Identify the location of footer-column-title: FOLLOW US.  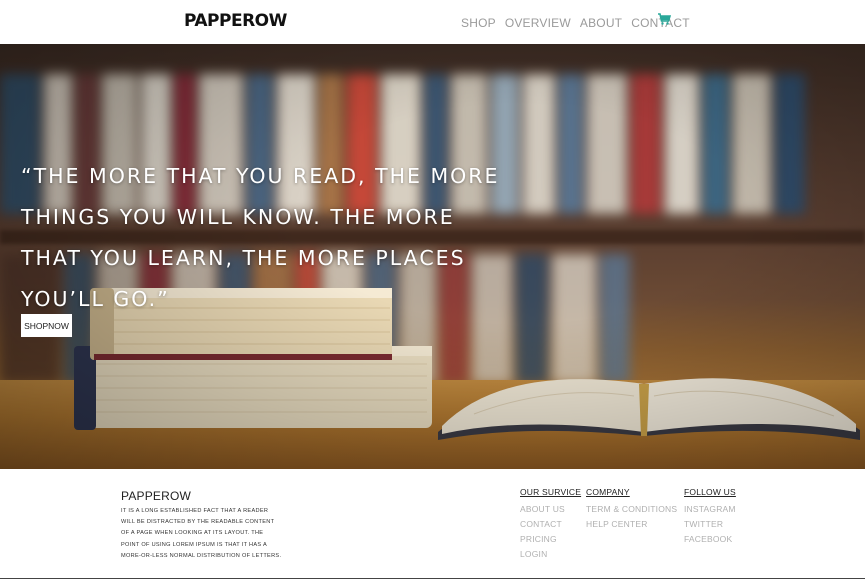
(710, 492).